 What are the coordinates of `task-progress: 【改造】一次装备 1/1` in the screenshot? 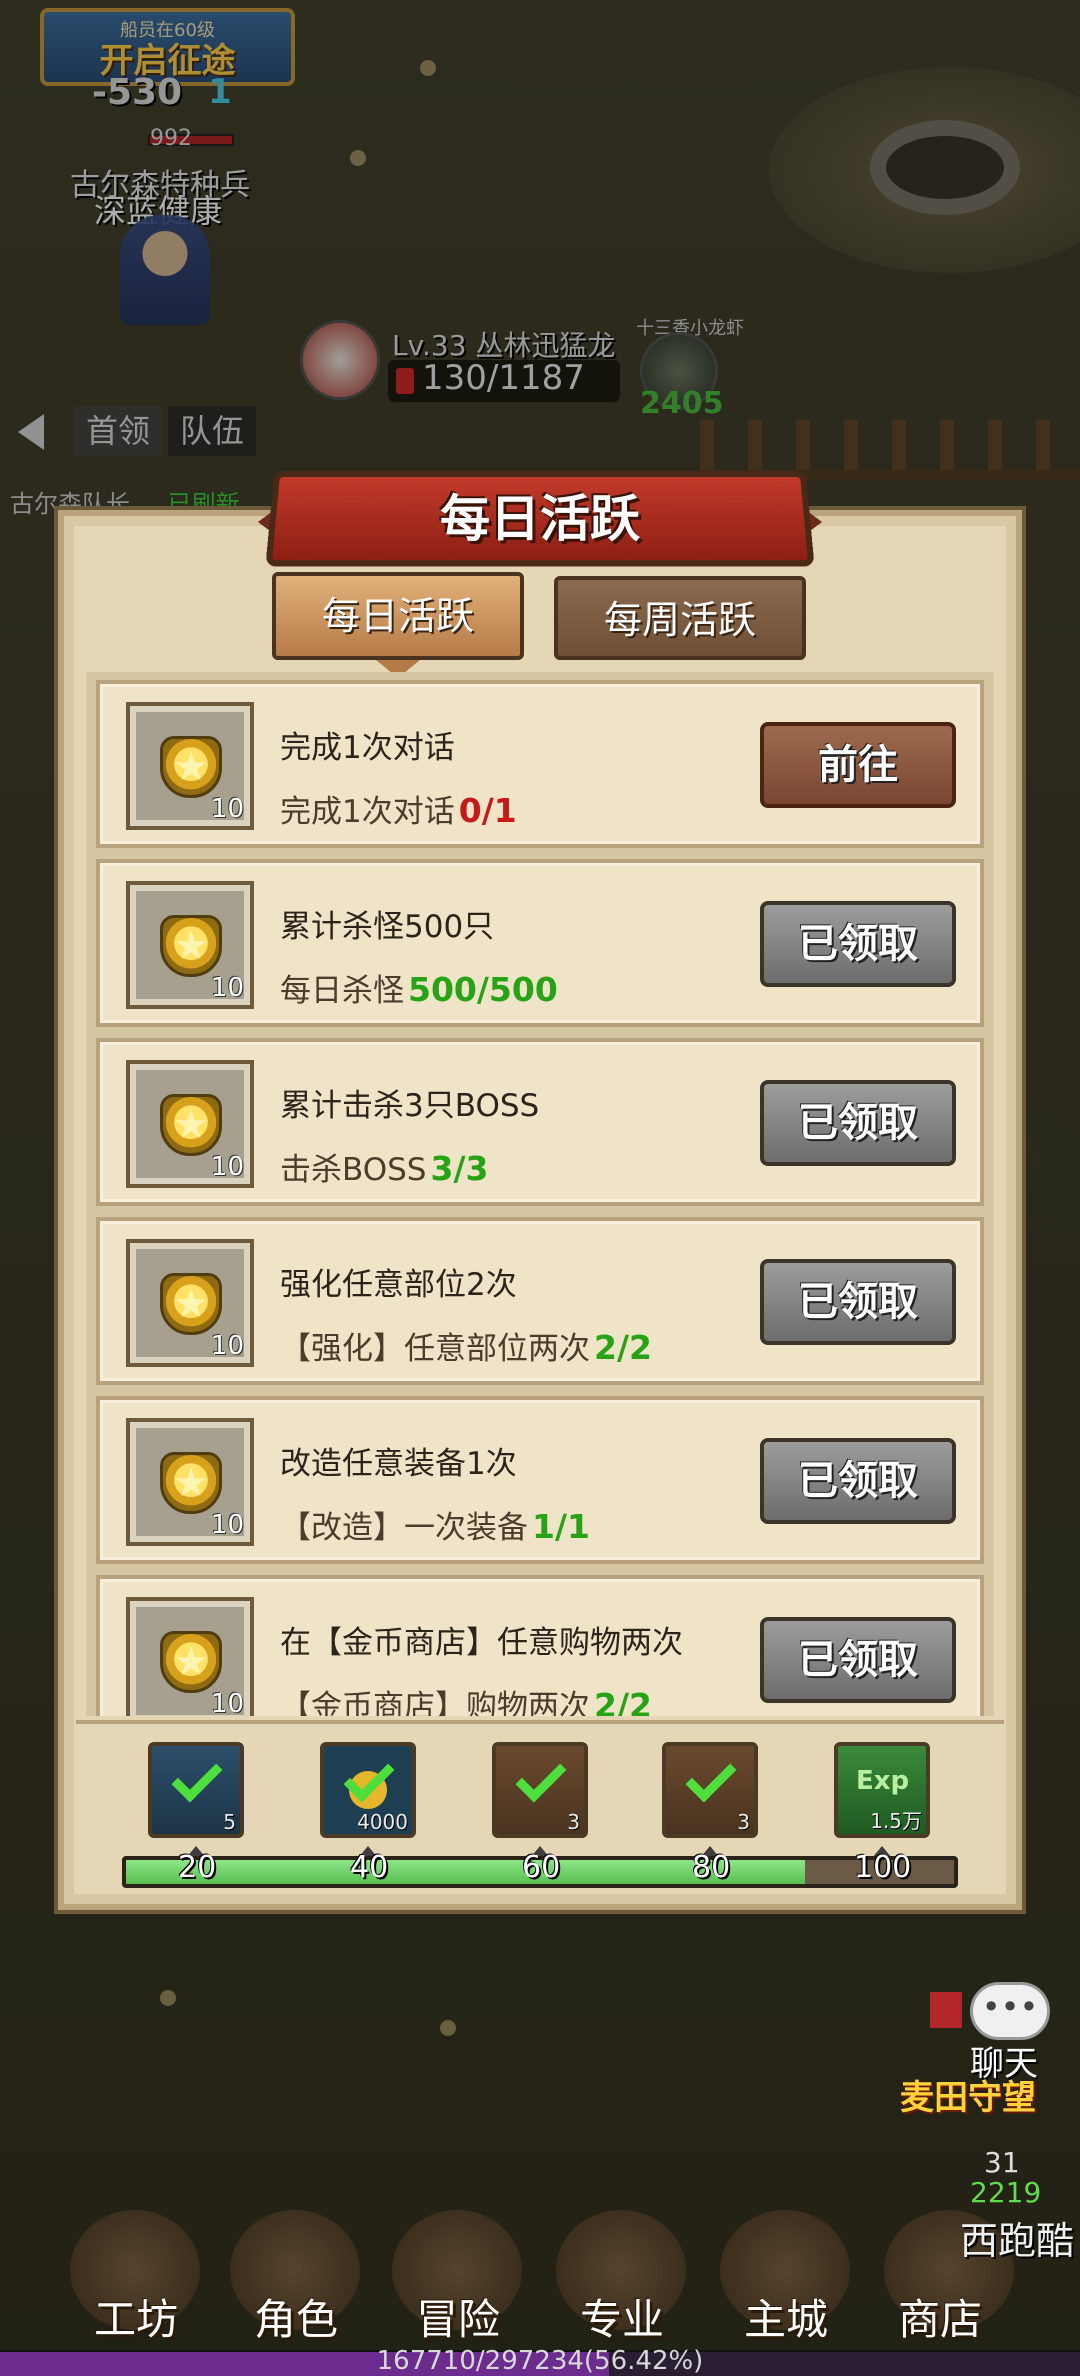 It's located at (435, 1524).